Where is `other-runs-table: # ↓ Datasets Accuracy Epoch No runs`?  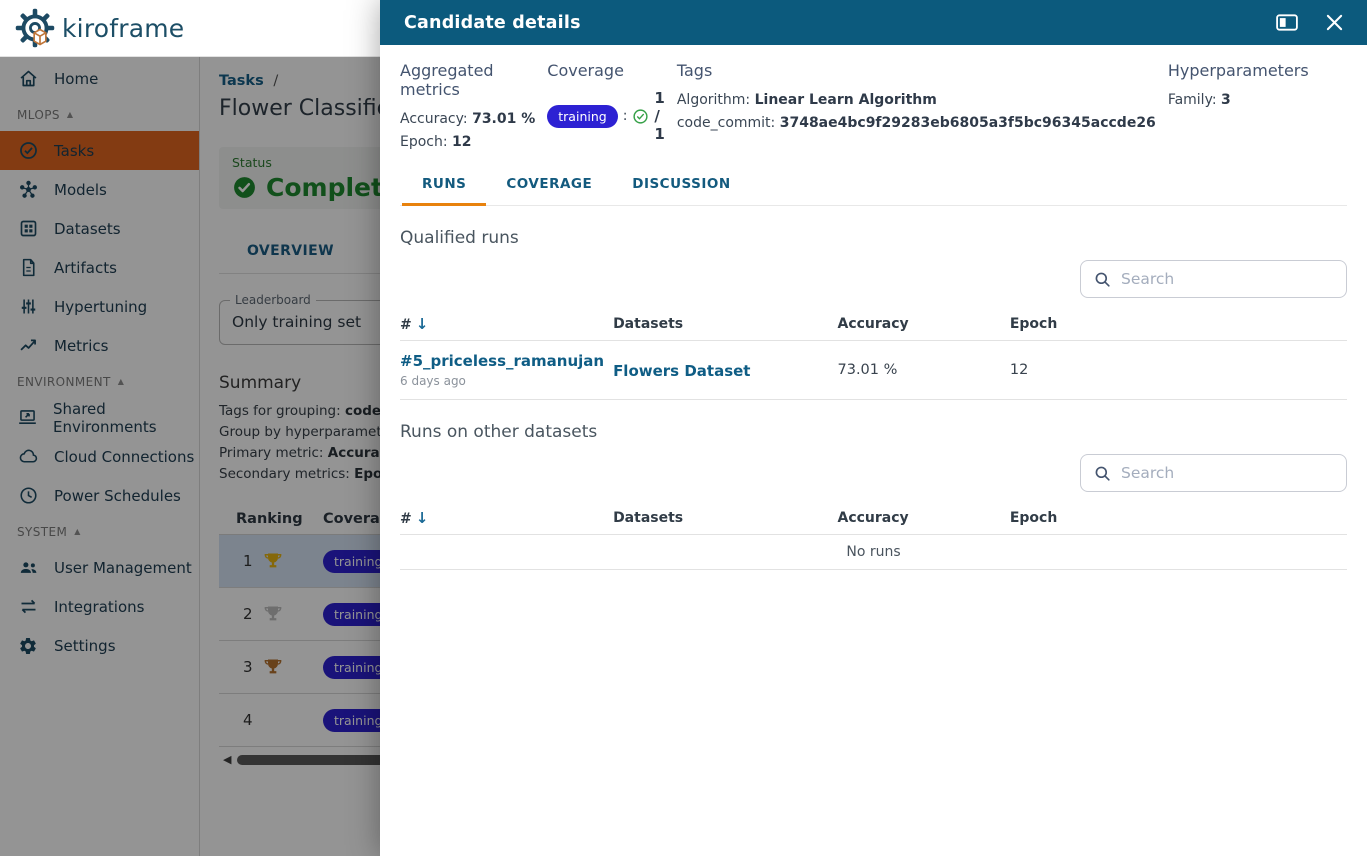 other-runs-table: # ↓ Datasets Accuracy Epoch No runs is located at coordinates (873, 536).